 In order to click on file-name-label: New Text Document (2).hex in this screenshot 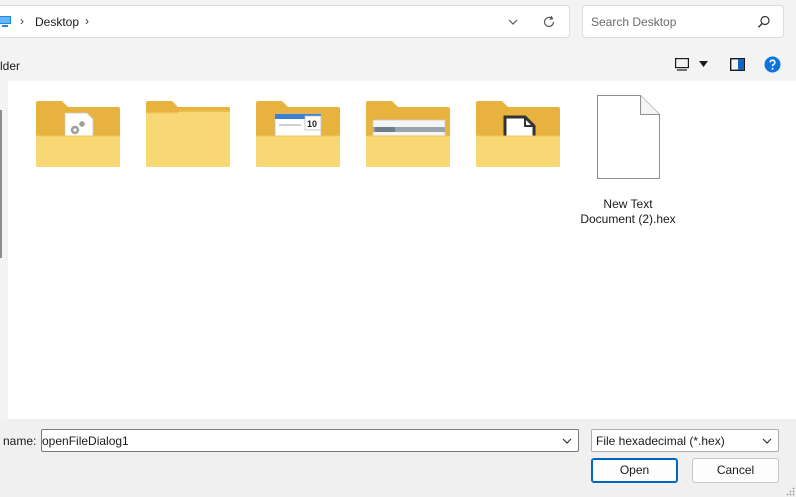, I will do `click(628, 211)`.